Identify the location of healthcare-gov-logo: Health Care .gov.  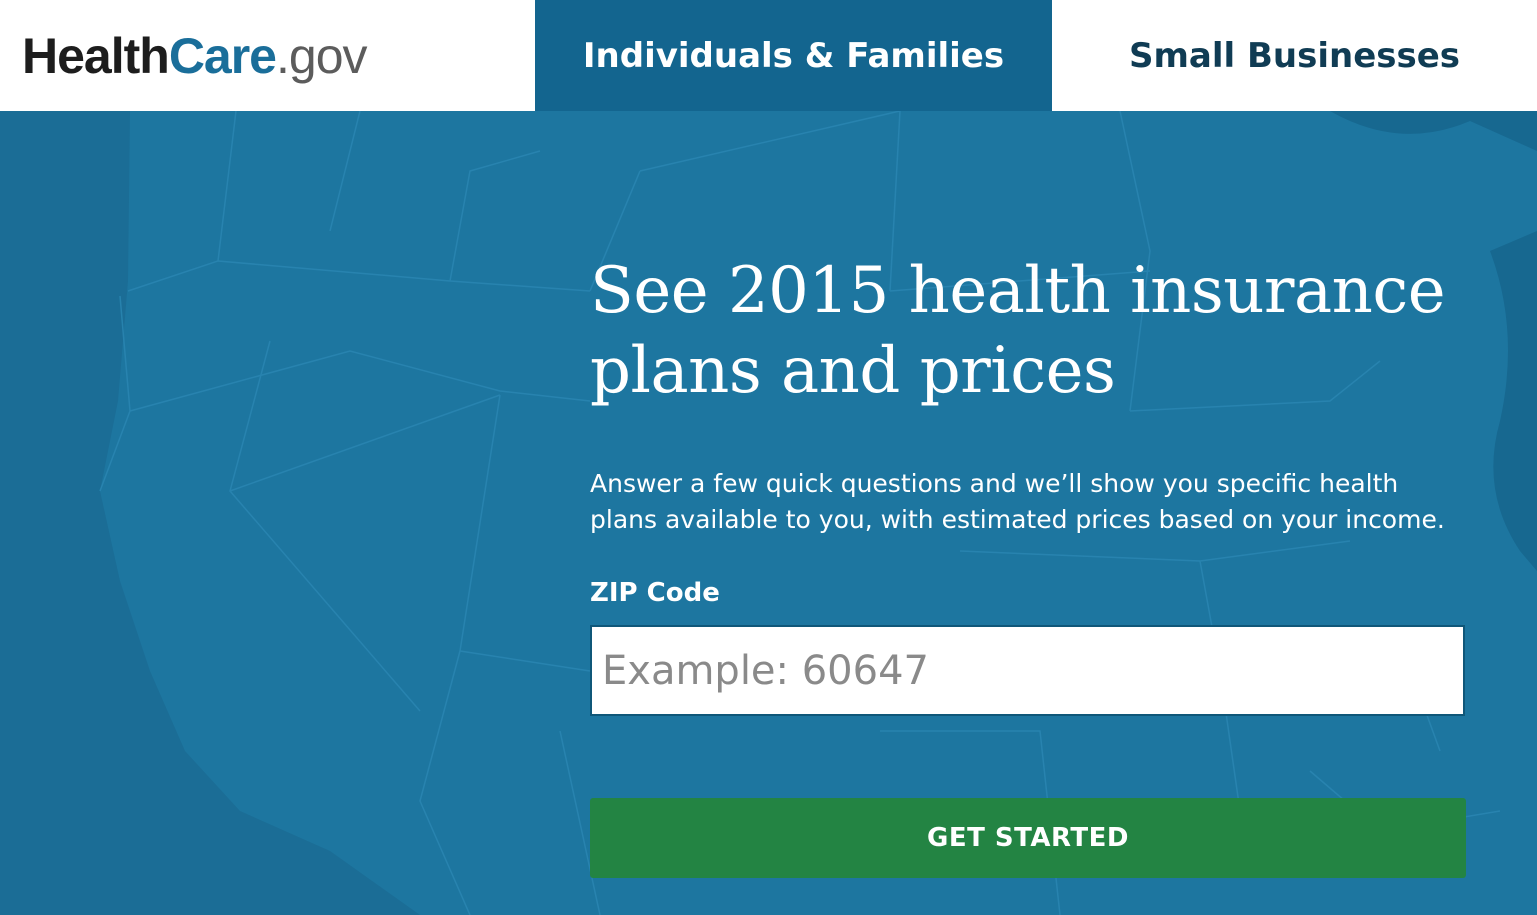
(267, 55).